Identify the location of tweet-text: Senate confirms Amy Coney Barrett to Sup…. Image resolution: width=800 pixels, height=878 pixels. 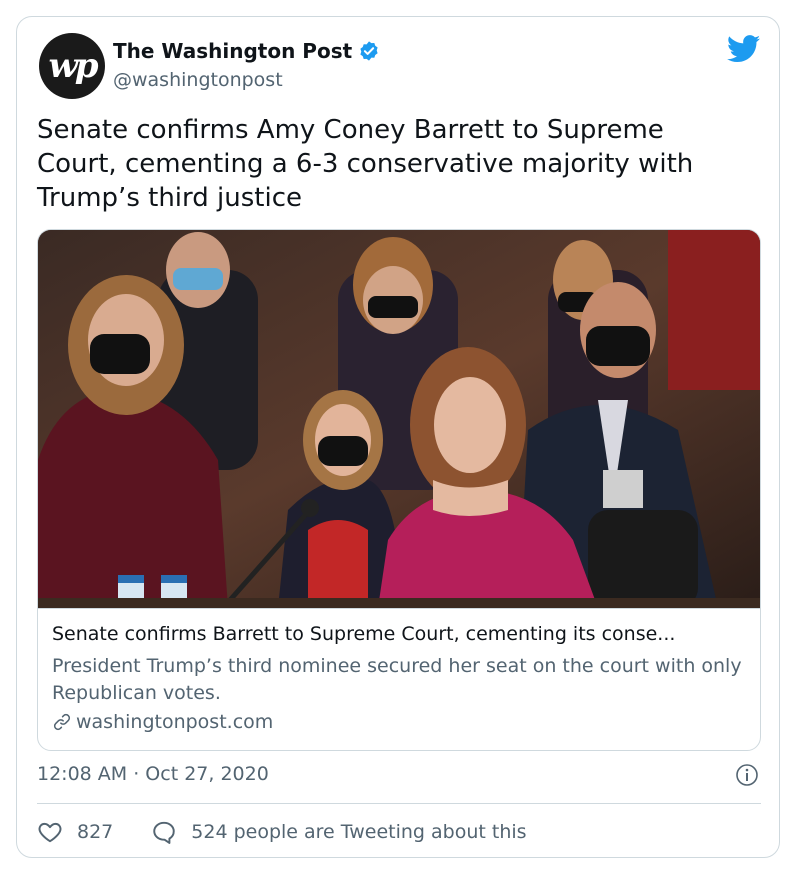
(365, 164).